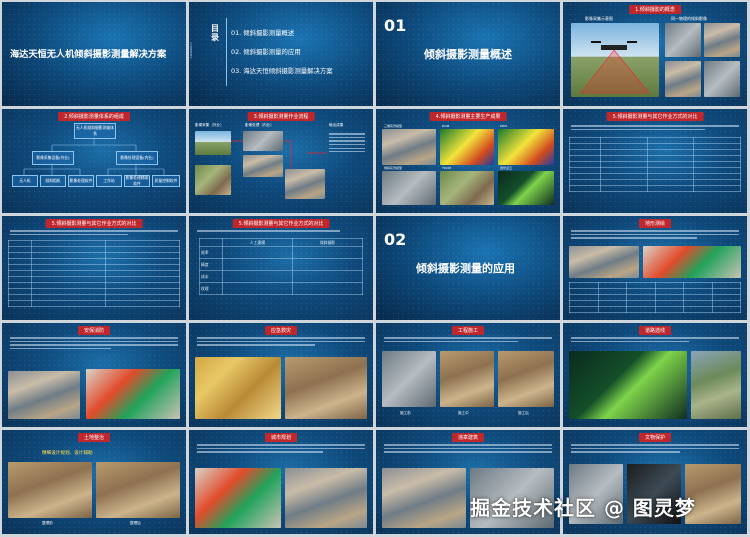  Describe the element at coordinates (655, 330) in the screenshot. I see `slide-badge: 道路选线` at that location.